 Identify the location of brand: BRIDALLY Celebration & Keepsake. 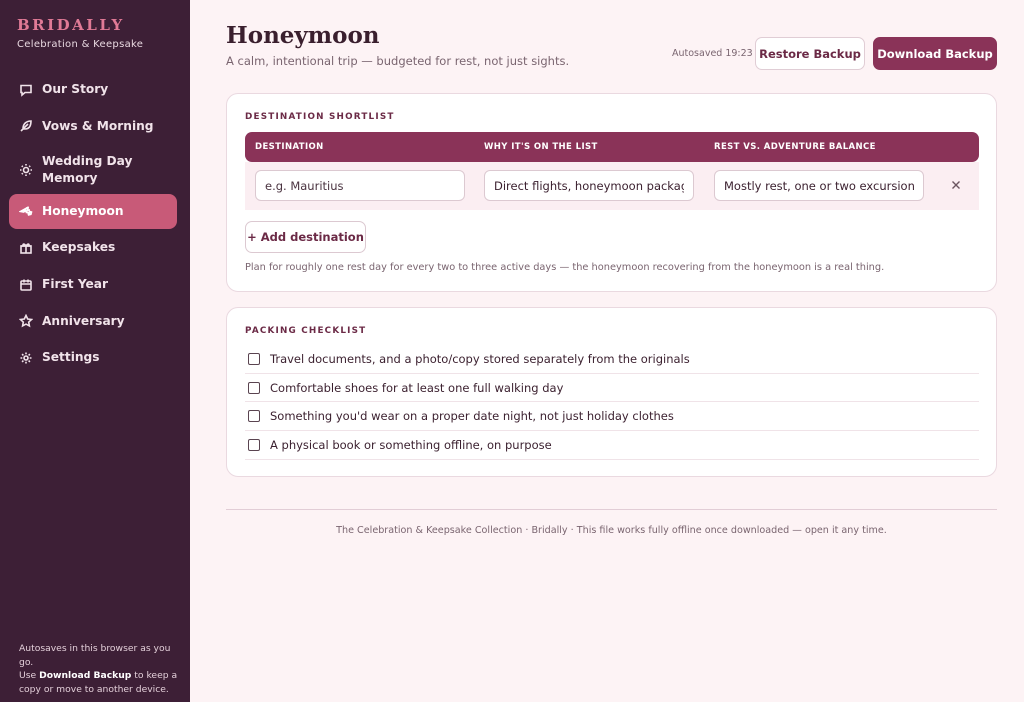
(80, 33).